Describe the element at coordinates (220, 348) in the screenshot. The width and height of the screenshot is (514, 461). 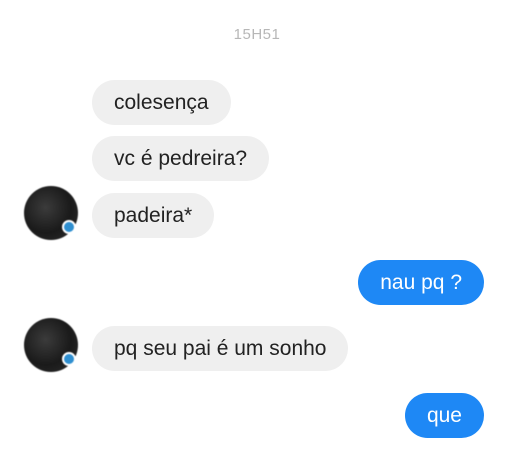
I see `message-received: pq seu pai é um sonho` at that location.